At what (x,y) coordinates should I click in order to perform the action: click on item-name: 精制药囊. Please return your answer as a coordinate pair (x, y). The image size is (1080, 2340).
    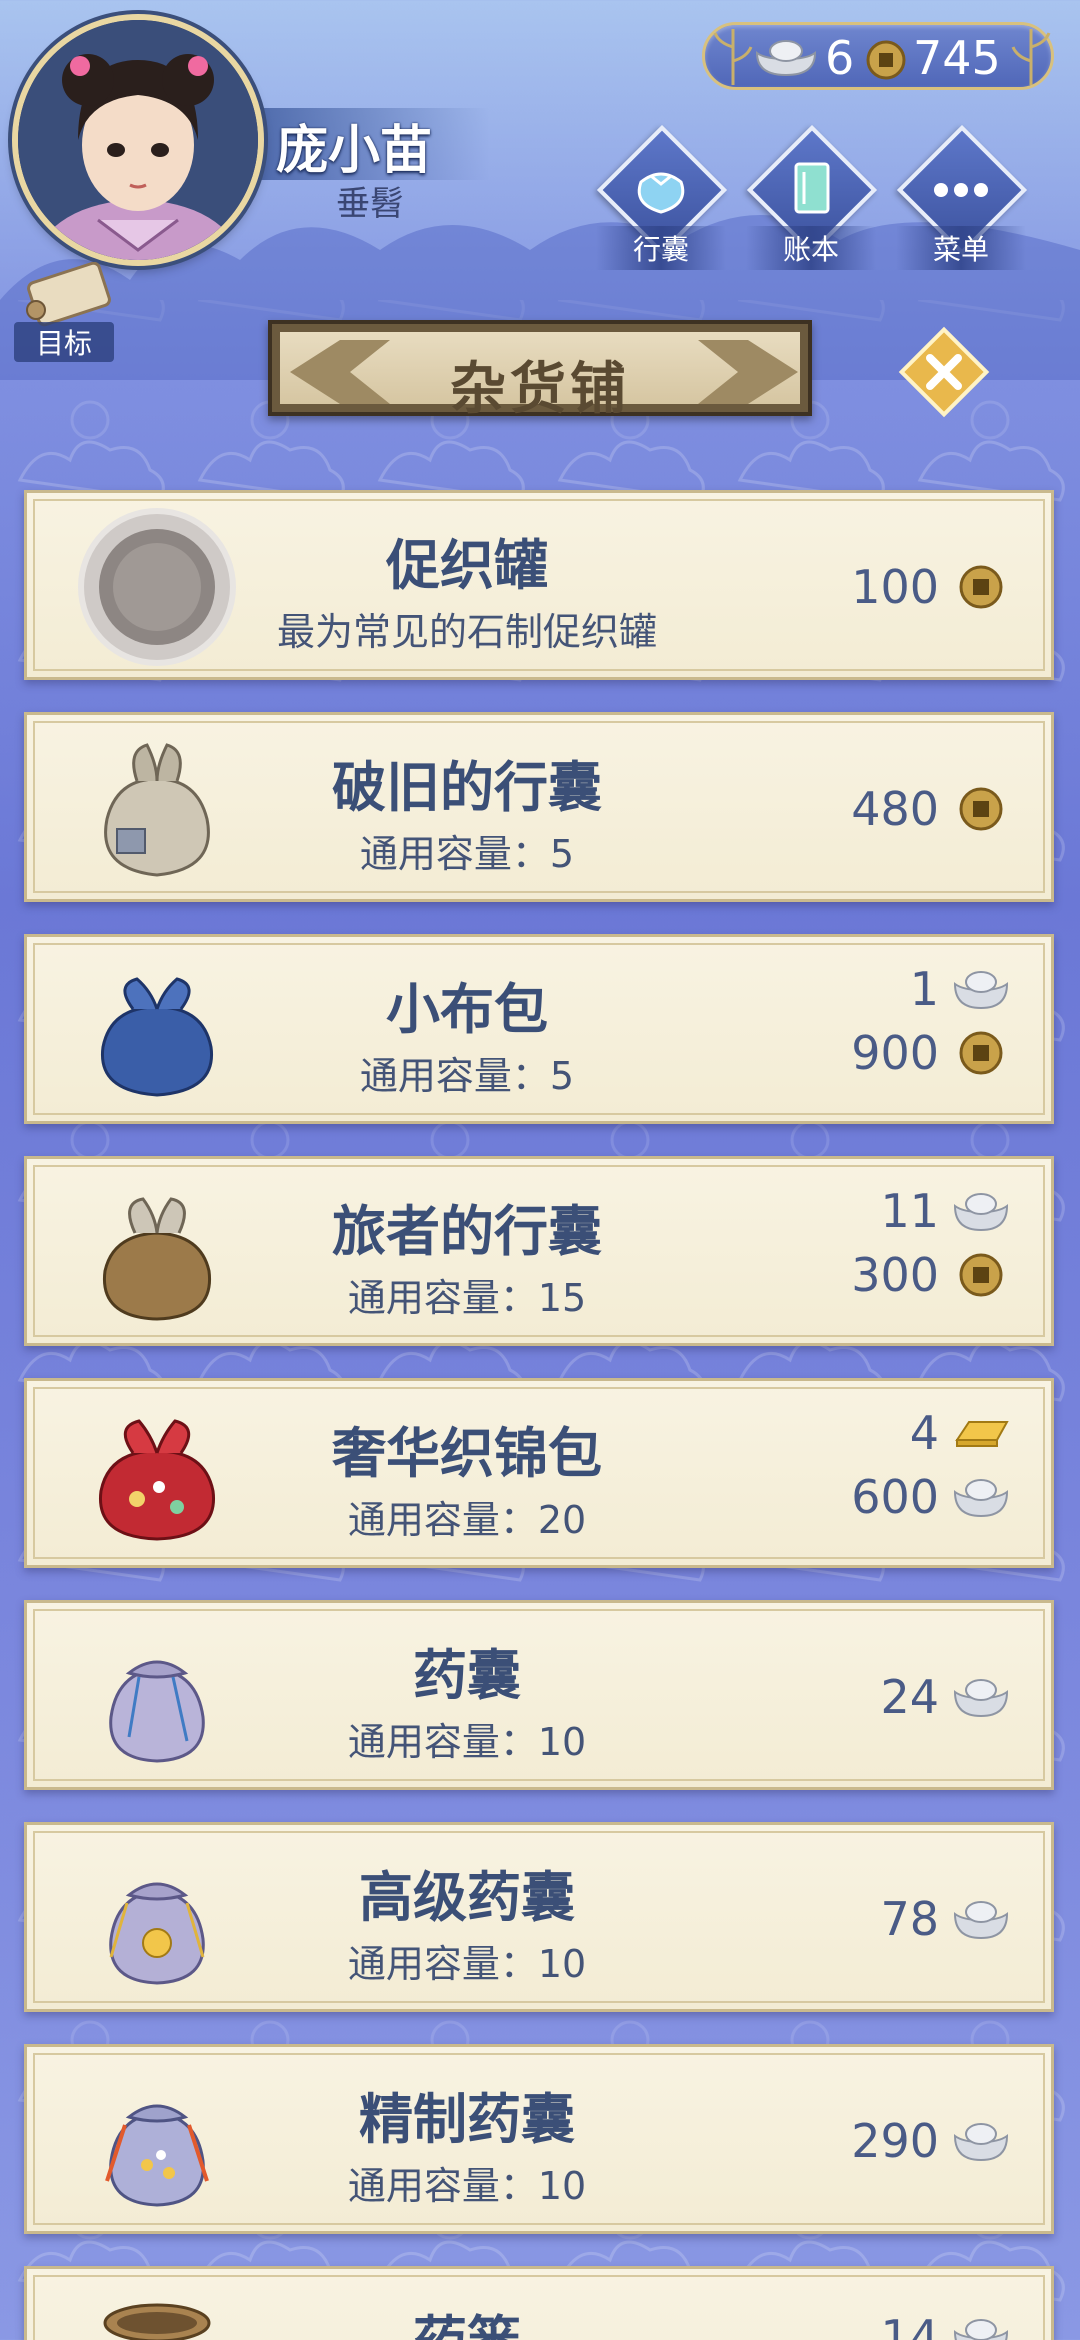
    Looking at the image, I should click on (467, 2119).